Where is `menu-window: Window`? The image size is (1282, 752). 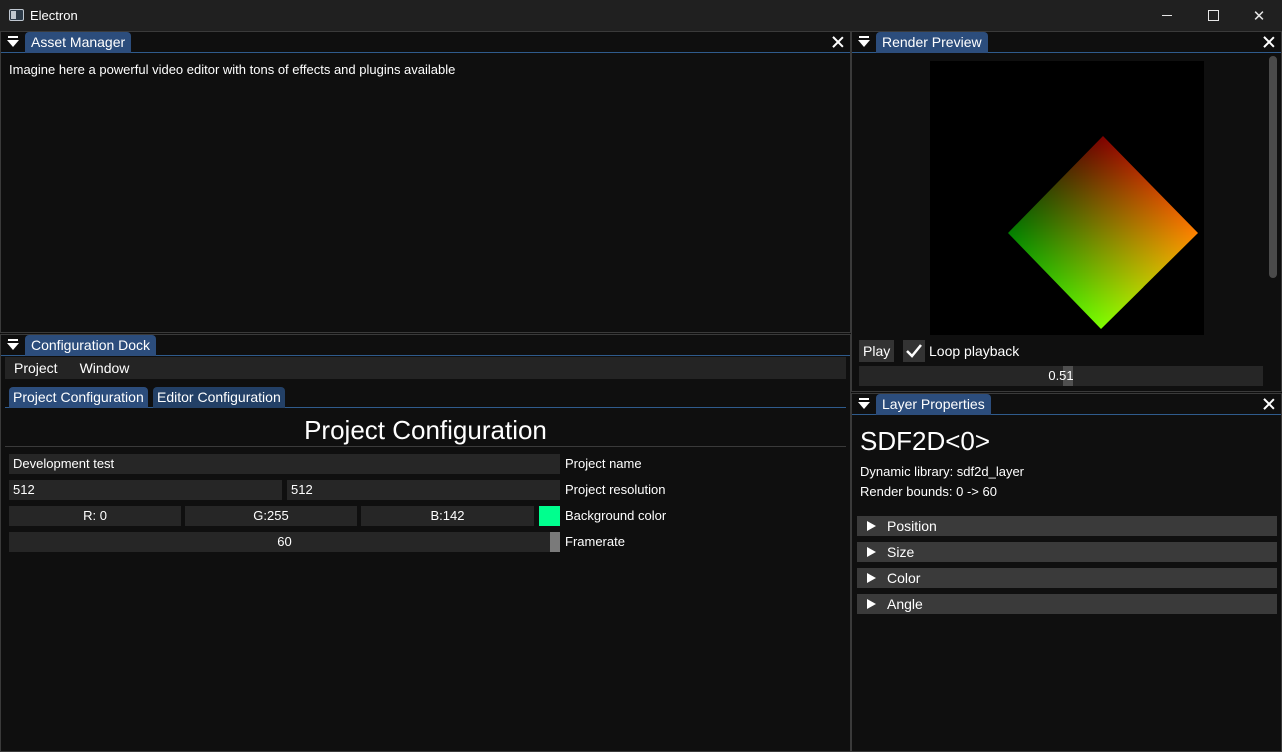 menu-window: Window is located at coordinates (105, 368).